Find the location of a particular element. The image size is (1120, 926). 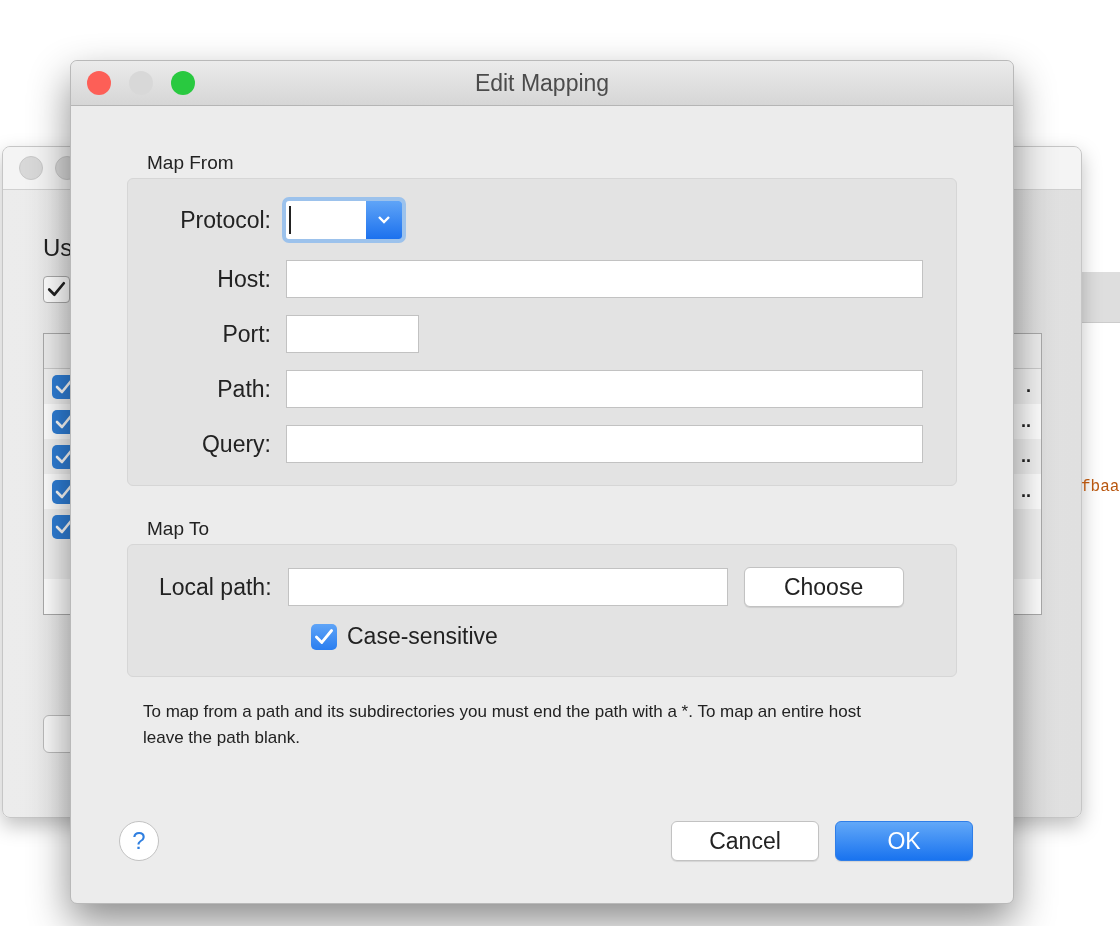

field-label: Query: is located at coordinates (236, 444).